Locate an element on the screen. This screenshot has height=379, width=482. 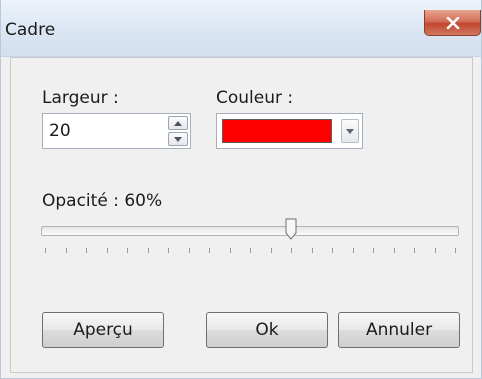
spin-up-button is located at coordinates (178, 123).